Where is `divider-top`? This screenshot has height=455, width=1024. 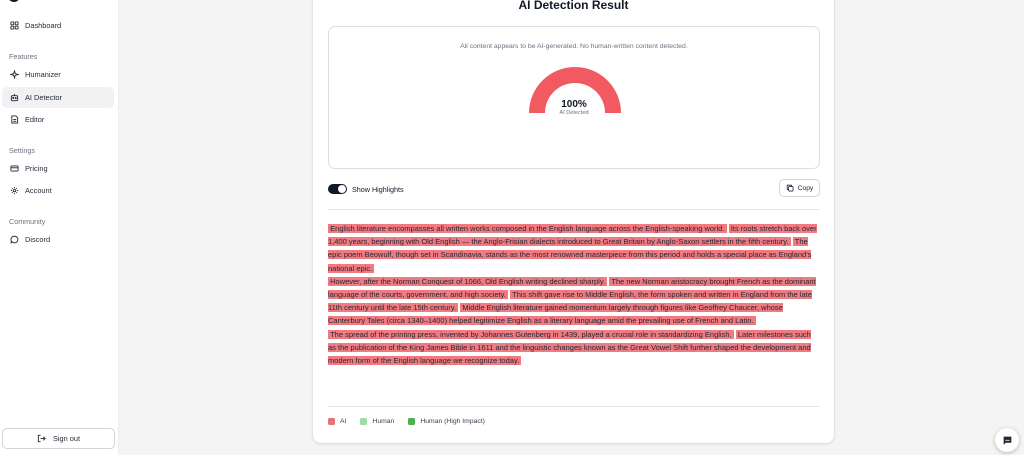
divider-top is located at coordinates (574, 209).